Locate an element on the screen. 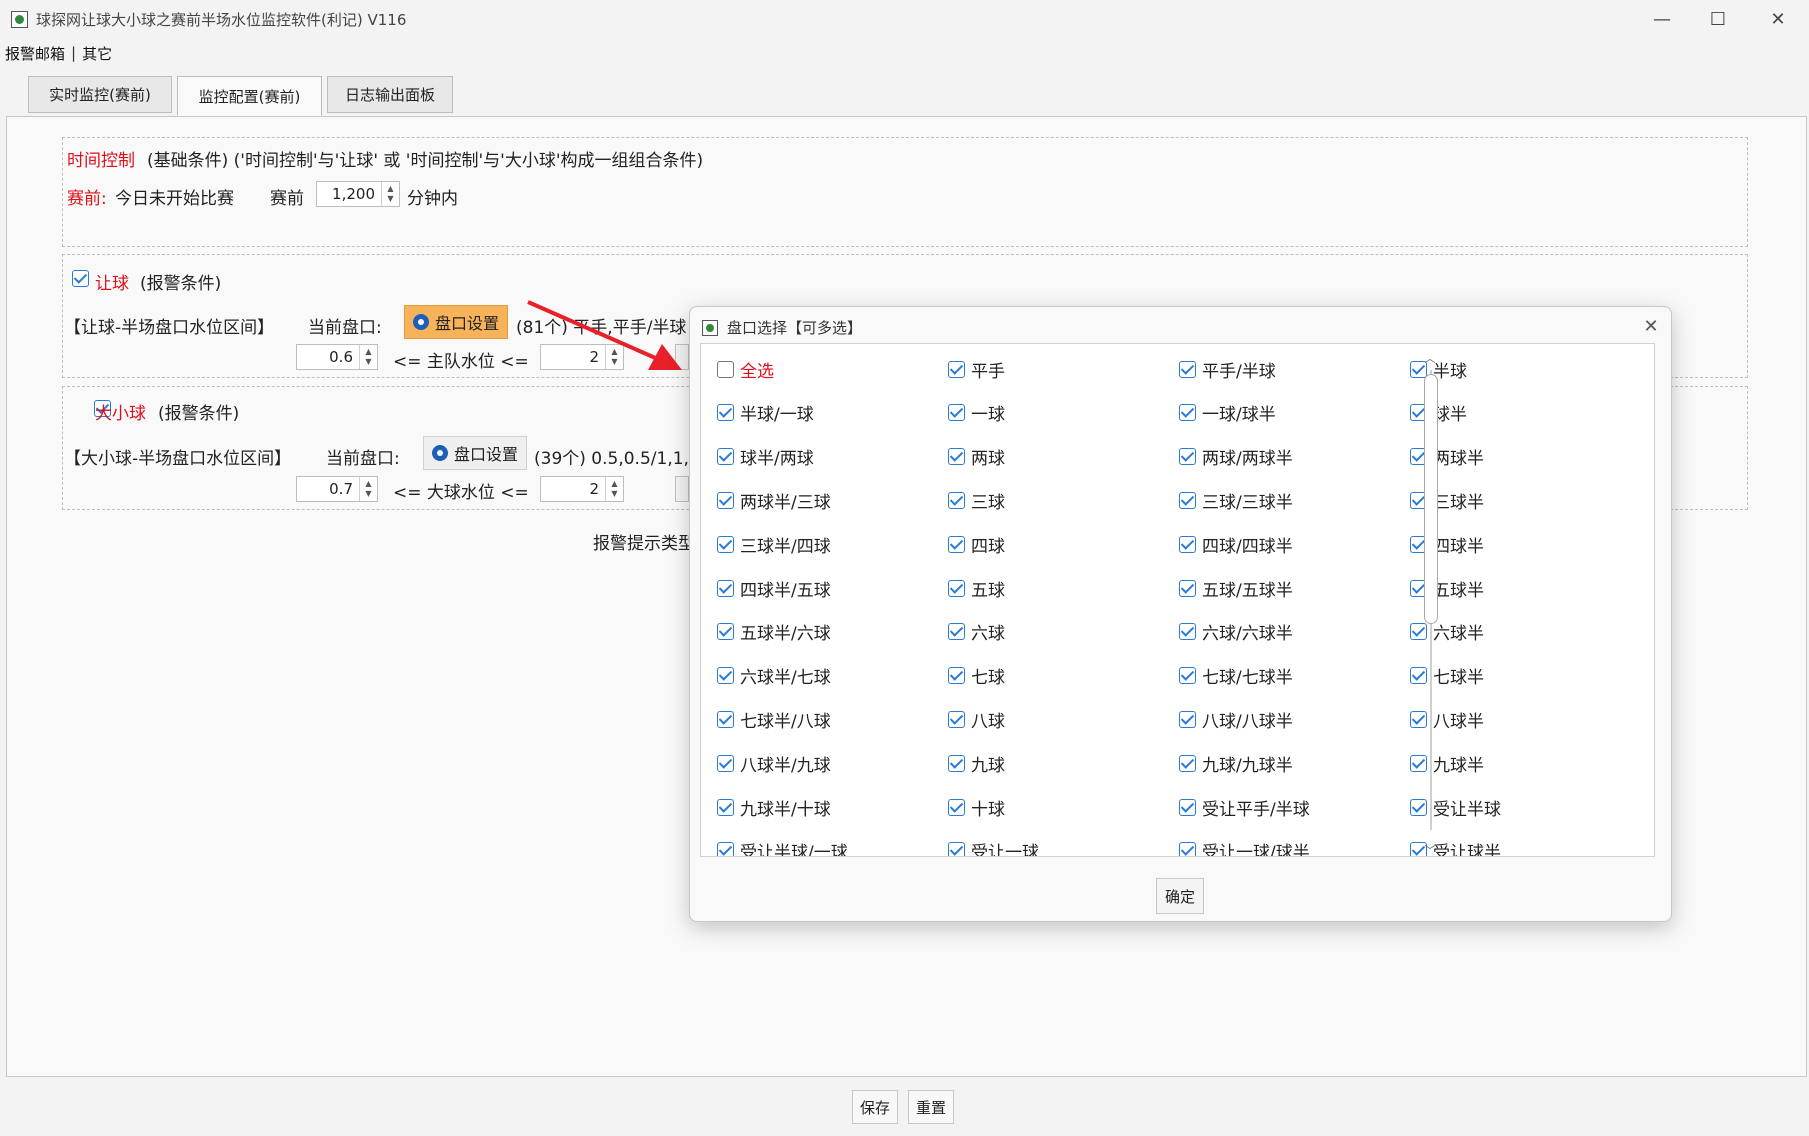 Image resolution: width=1809 pixels, height=1136 pixels. handicap-option: 两球/两球半 is located at coordinates (1236, 457).